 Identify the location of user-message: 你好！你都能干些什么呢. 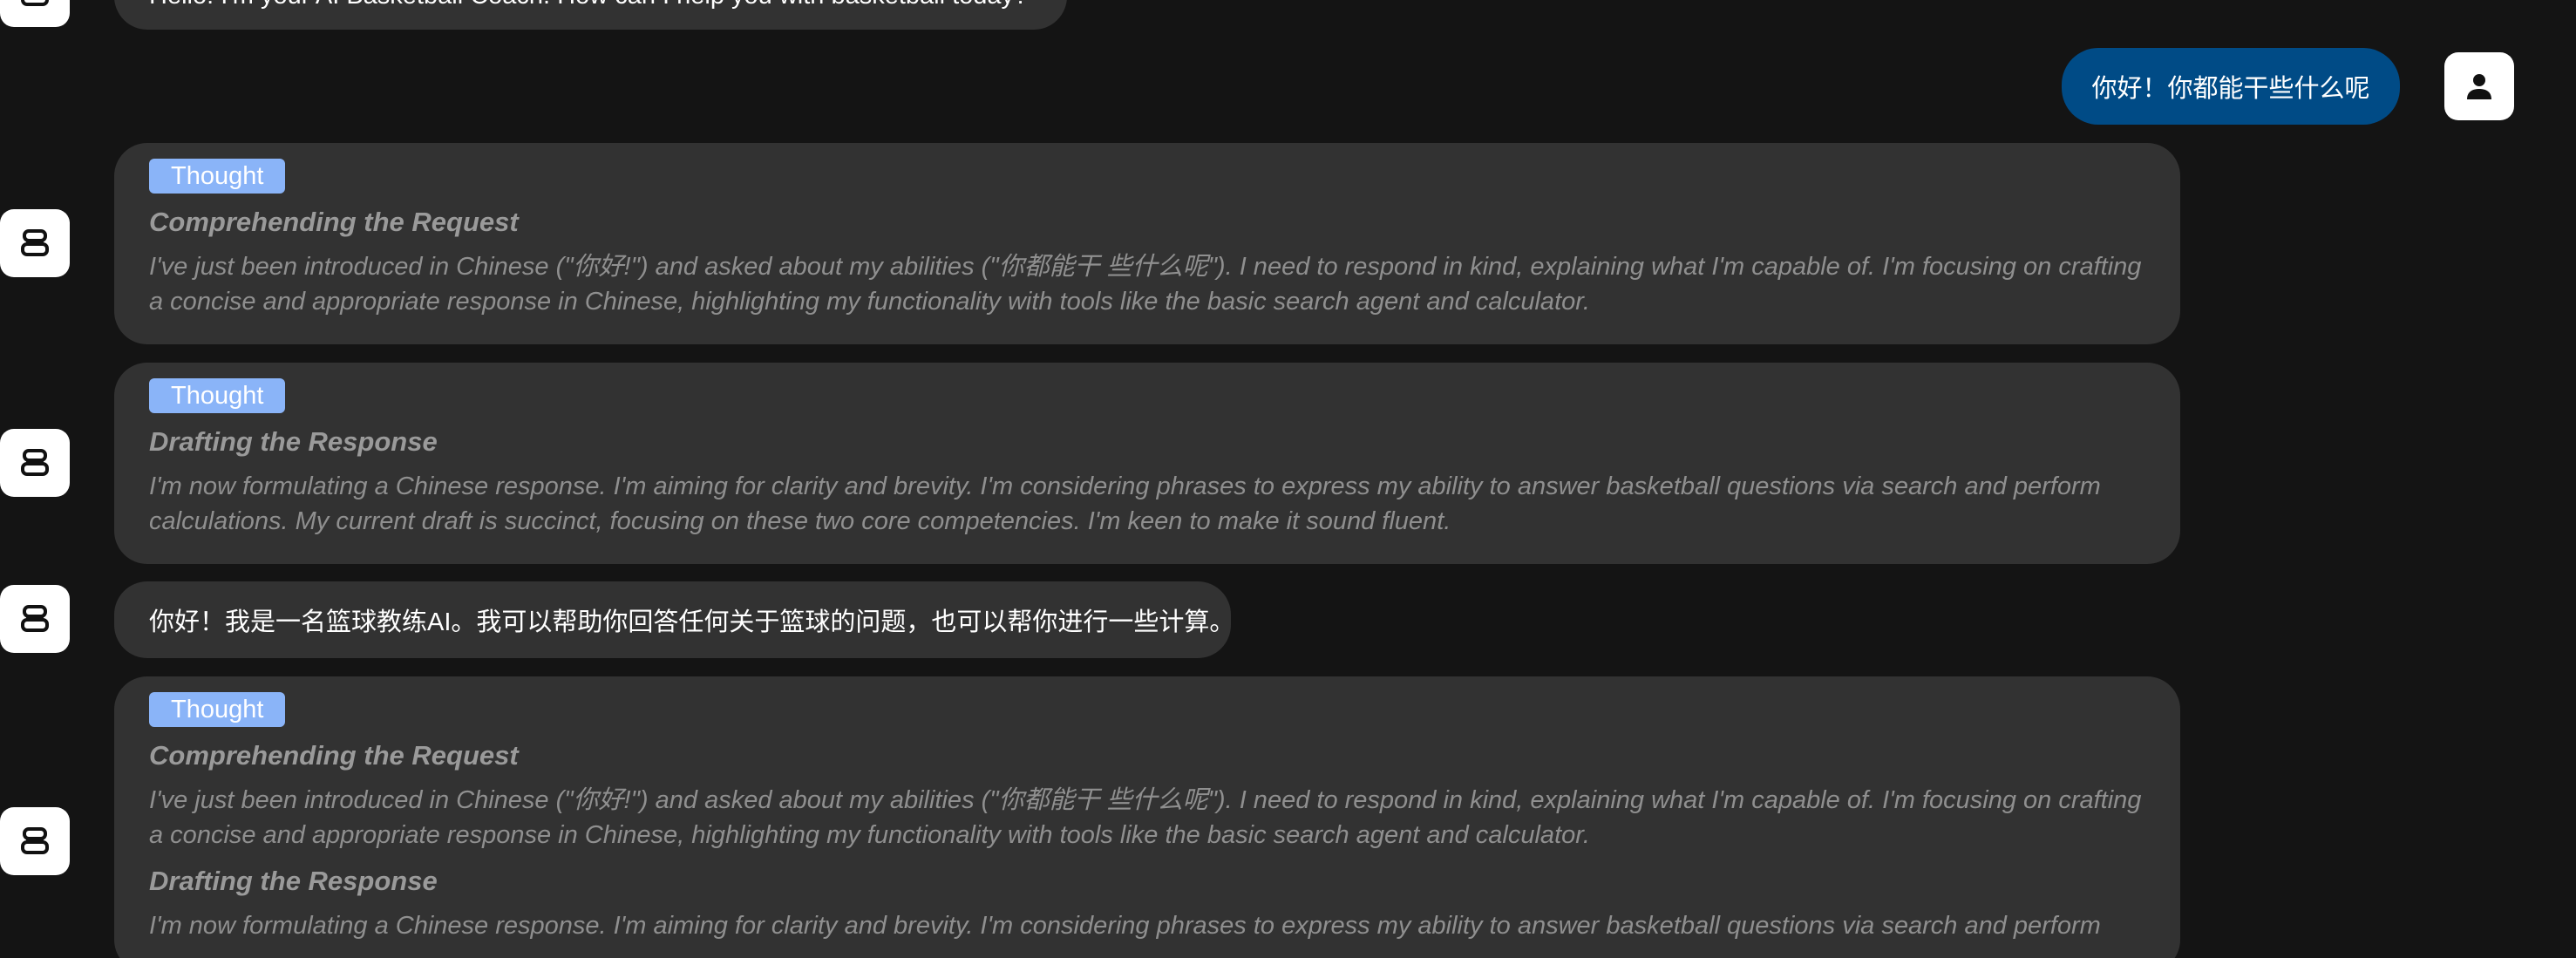
(2231, 86).